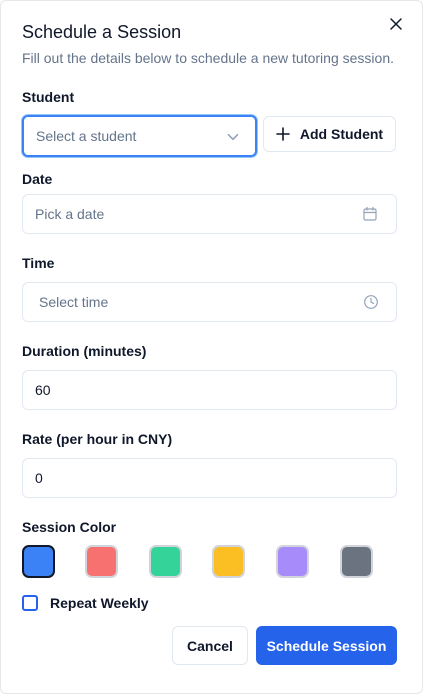 Image resolution: width=423 pixels, height=694 pixels. I want to click on cancel-button: Cancel, so click(210, 645).